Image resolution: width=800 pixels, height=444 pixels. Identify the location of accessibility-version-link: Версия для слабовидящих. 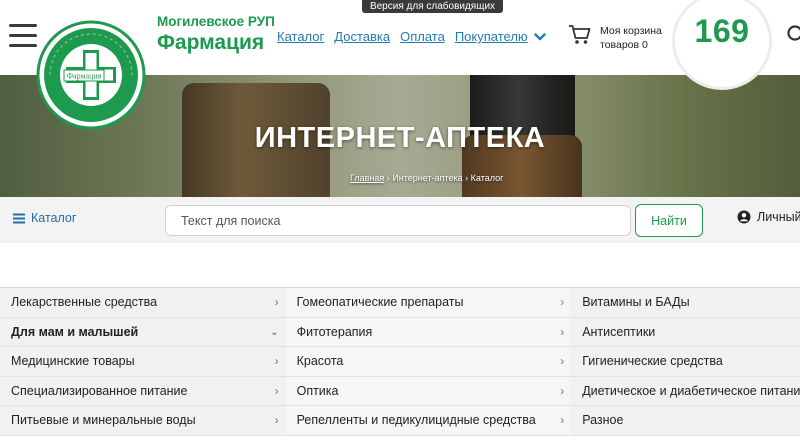
(432, 6).